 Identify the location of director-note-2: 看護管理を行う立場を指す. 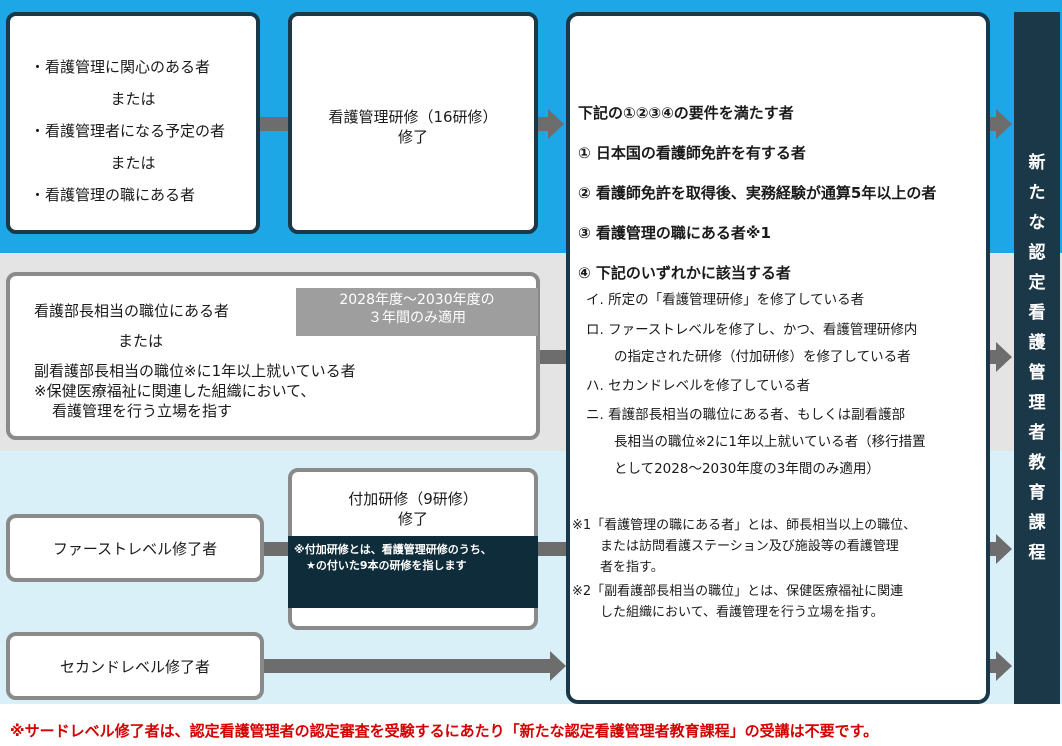
(142, 411).